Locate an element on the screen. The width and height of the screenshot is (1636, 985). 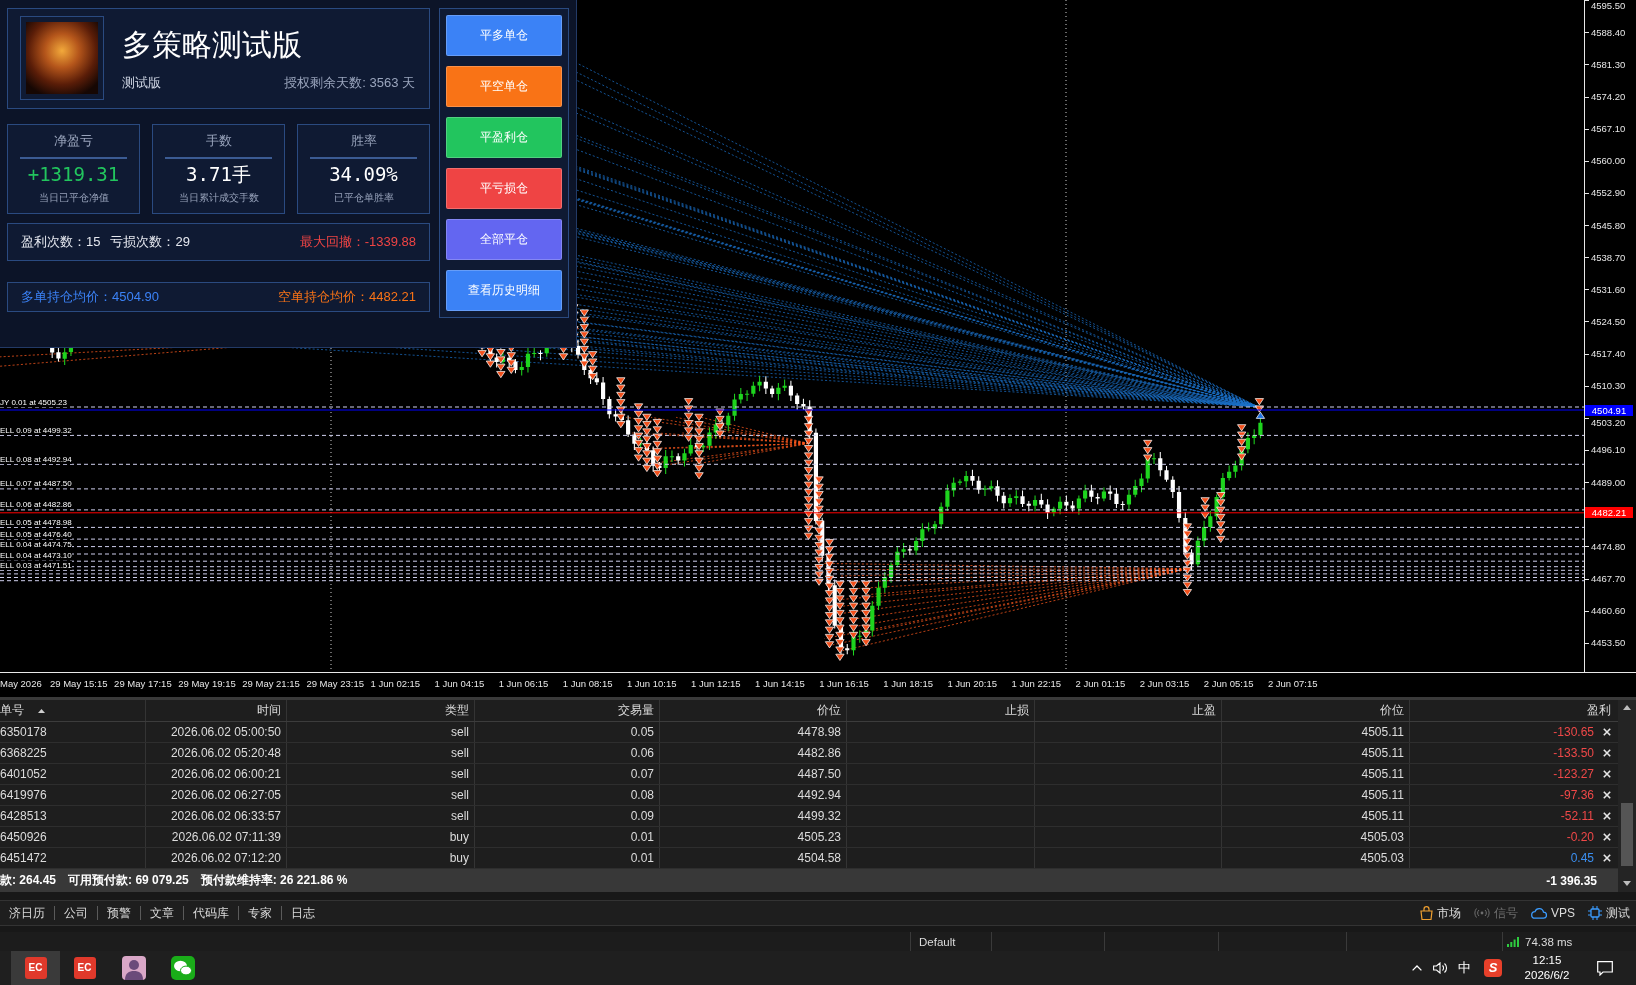
column-header: 止盈 is located at coordinates (1128, 710).